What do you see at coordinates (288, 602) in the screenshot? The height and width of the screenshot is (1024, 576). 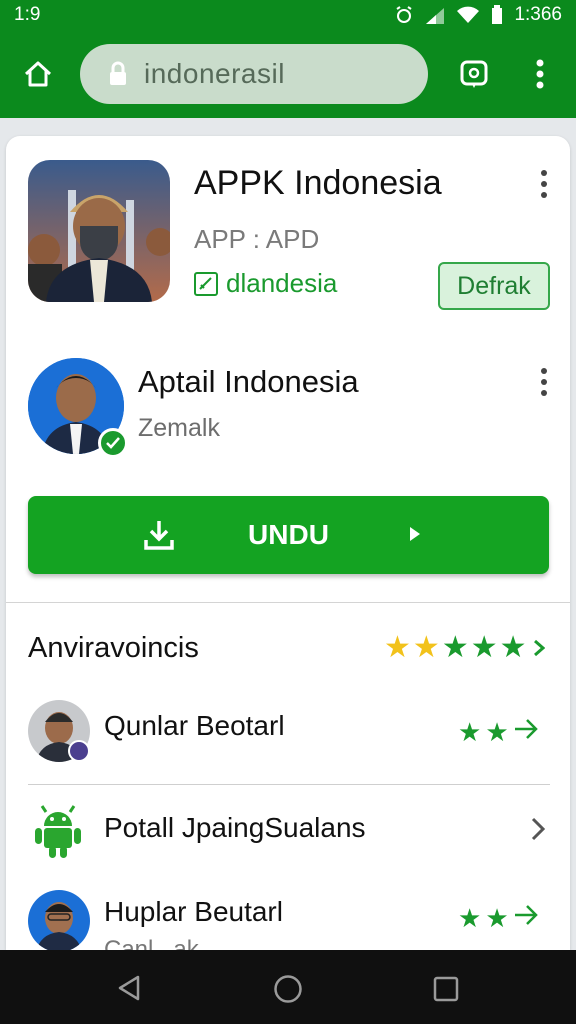 I see `section-divider` at bounding box center [288, 602].